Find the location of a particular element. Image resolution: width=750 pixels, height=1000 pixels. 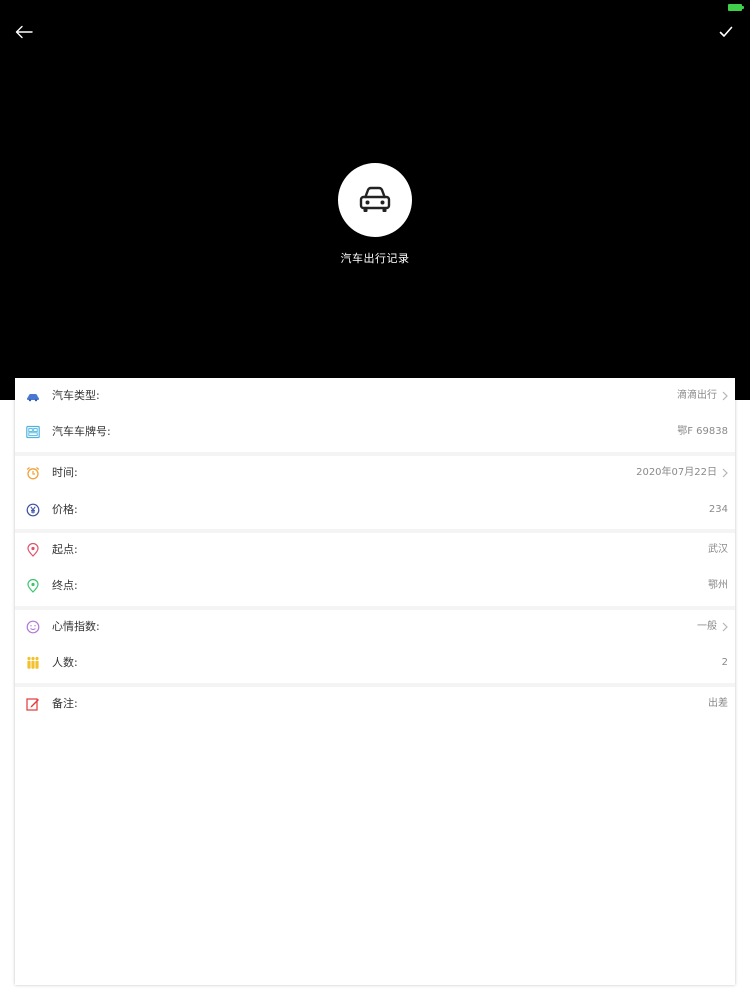

field-label: 起点: is located at coordinates (65, 549).